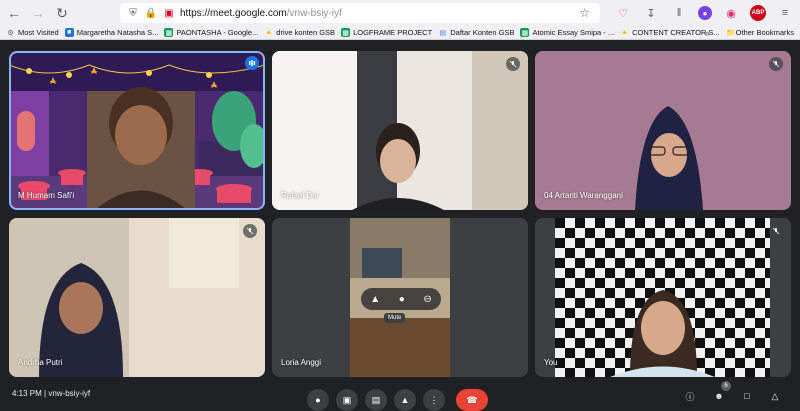  Describe the element at coordinates (69, 32) in the screenshot. I see `site-icon: ■` at that location.